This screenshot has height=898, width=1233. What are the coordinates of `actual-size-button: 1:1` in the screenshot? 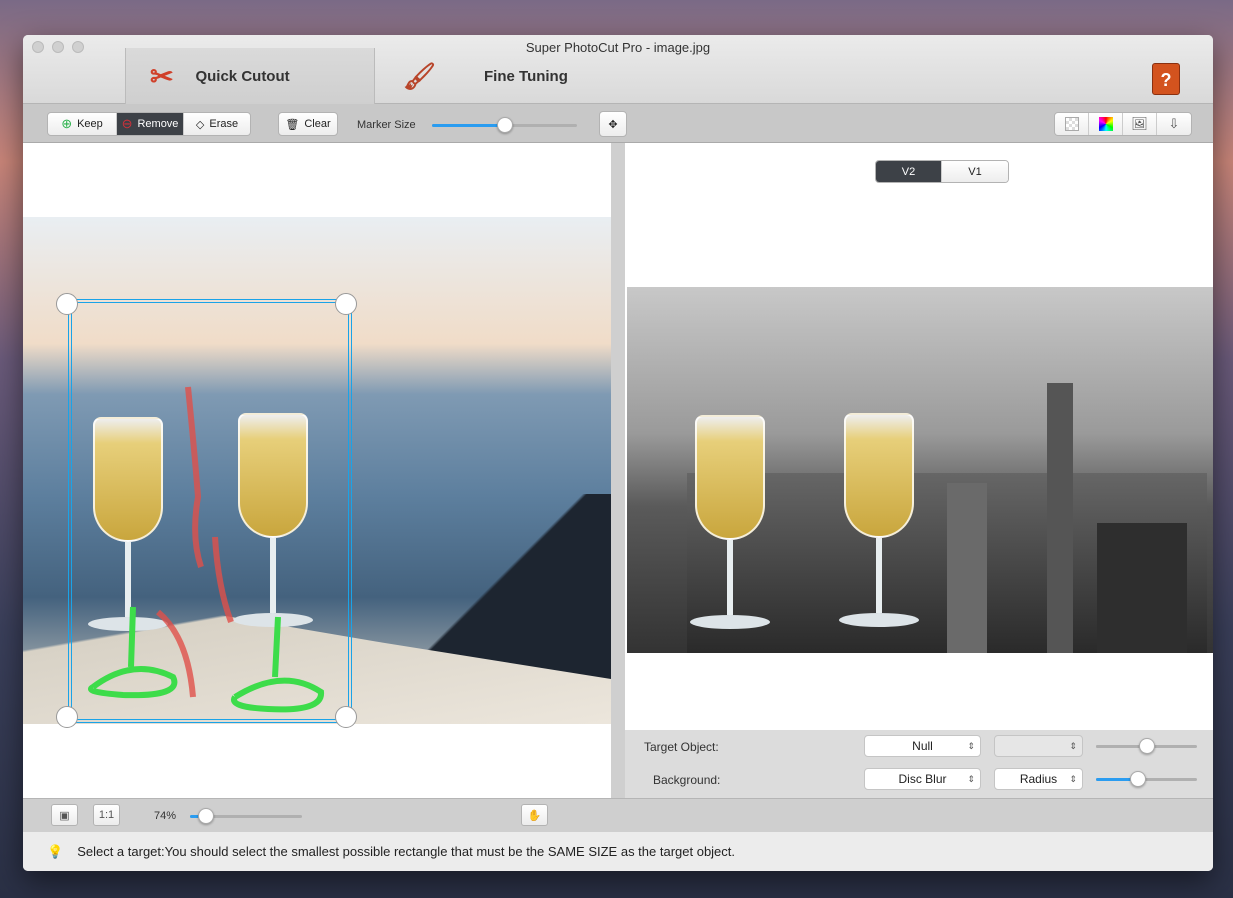 It's located at (106, 815).